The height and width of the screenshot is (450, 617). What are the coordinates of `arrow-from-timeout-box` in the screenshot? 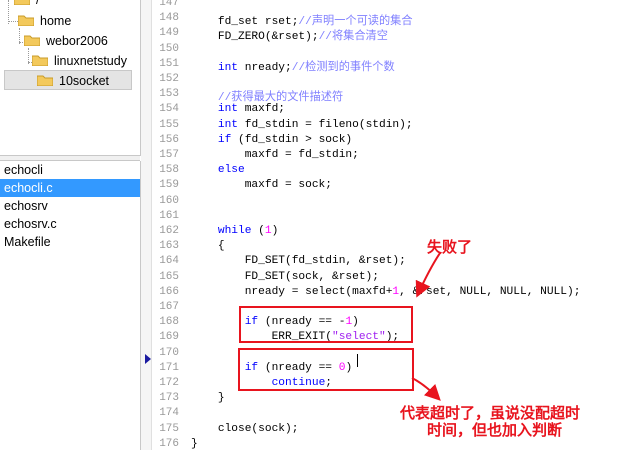 It's located at (426, 389).